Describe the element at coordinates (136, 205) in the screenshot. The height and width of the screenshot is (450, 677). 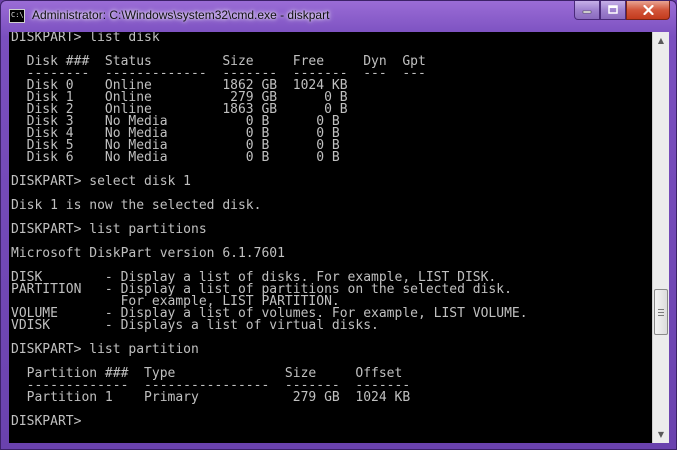
I see `console-line: Disk 1 is now the selected disk.` at that location.